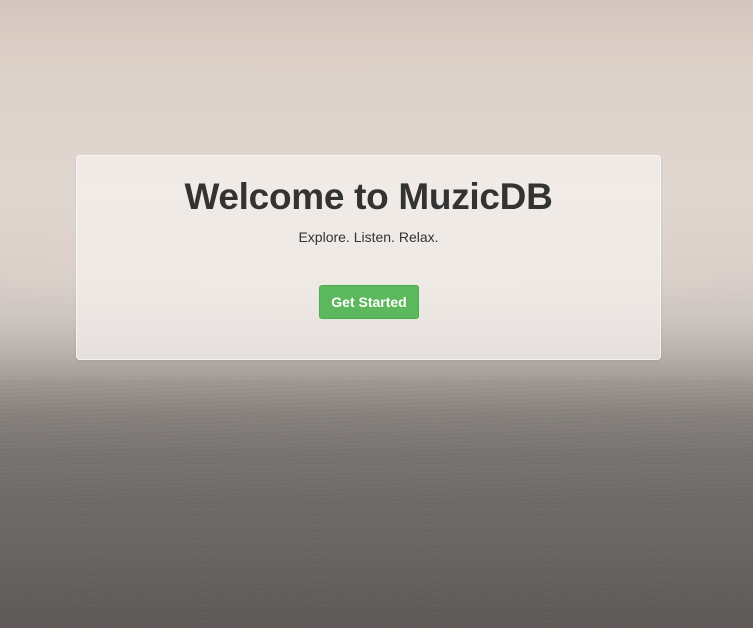 This screenshot has width=753, height=628. What do you see at coordinates (369, 302) in the screenshot?
I see `get-started-button: Get Started` at bounding box center [369, 302].